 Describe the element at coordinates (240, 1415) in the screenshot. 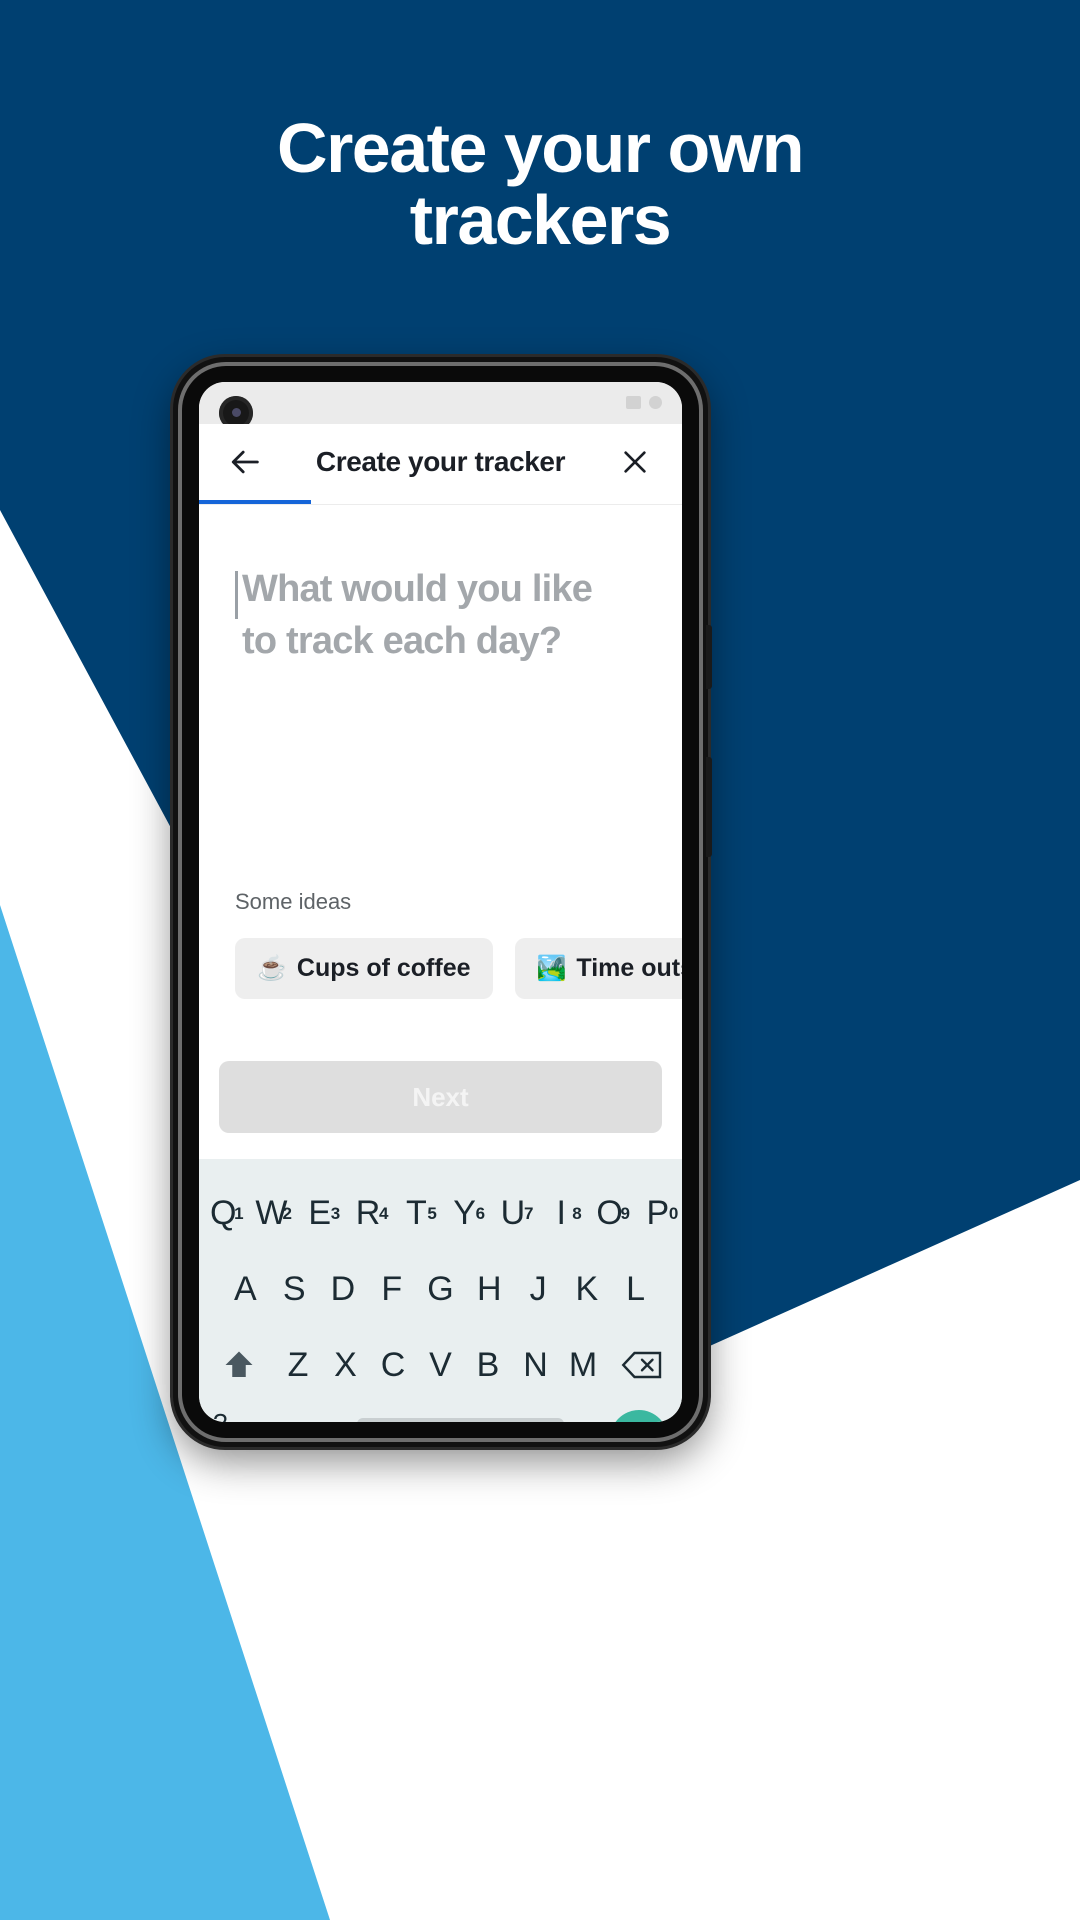

I see `symbols-key: ?123` at that location.